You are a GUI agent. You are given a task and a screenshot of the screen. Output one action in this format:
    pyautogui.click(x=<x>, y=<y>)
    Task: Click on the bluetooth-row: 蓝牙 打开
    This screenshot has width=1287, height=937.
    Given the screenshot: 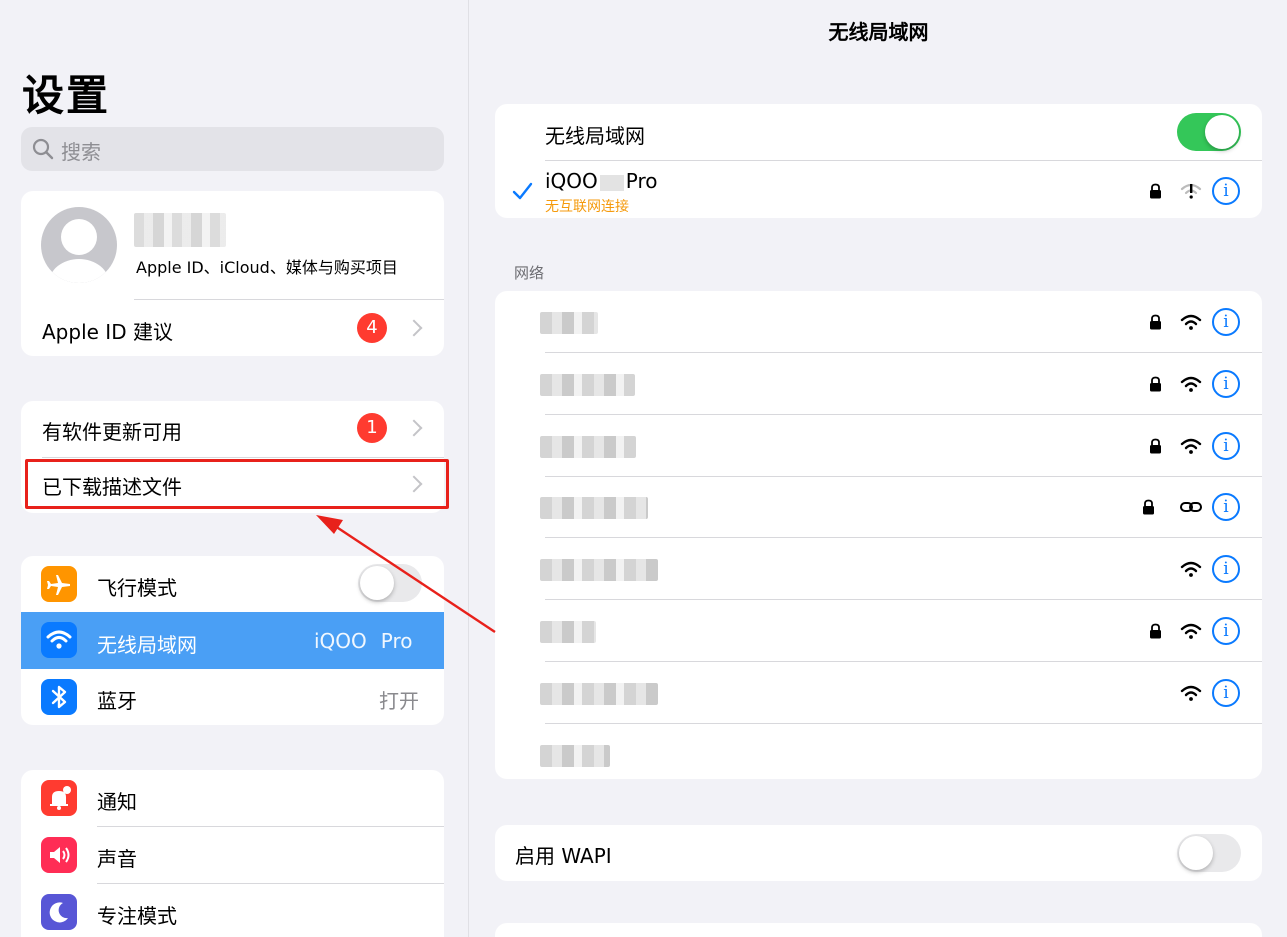 What is the action you would take?
    pyautogui.click(x=232, y=697)
    